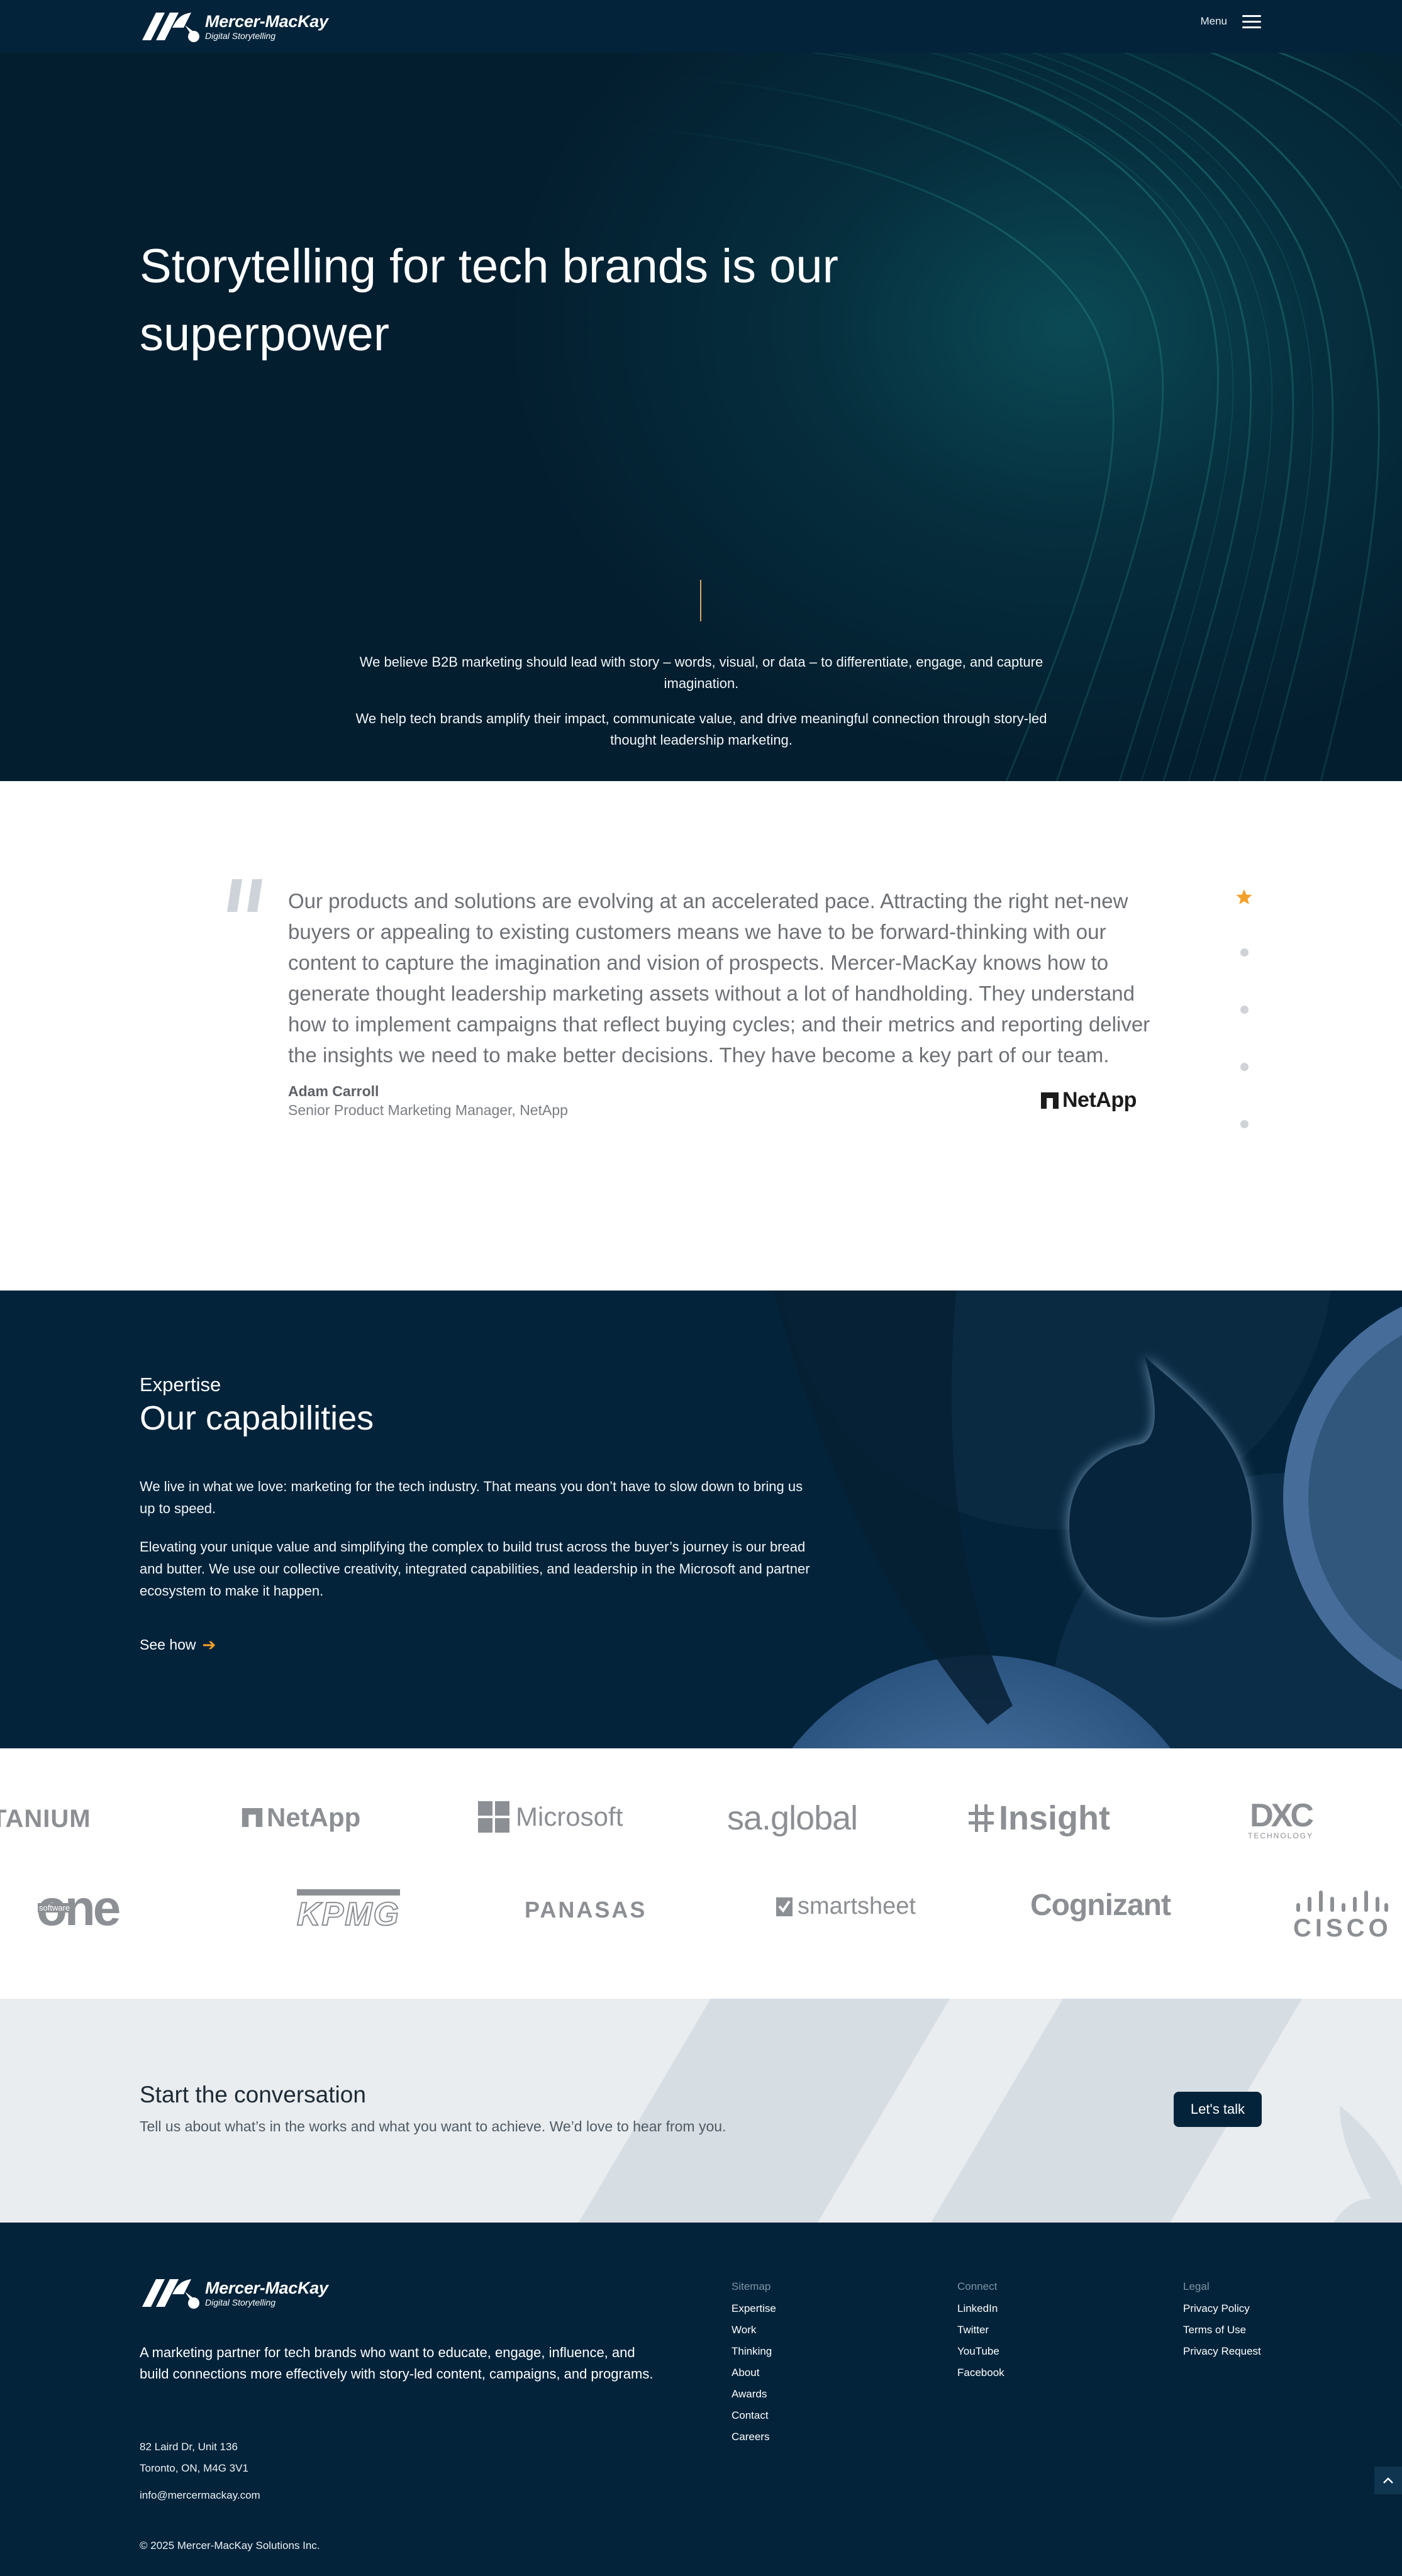 The width and height of the screenshot is (1402, 2576). Describe the element at coordinates (754, 2394) in the screenshot. I see `footer-link-awards: Awards` at that location.